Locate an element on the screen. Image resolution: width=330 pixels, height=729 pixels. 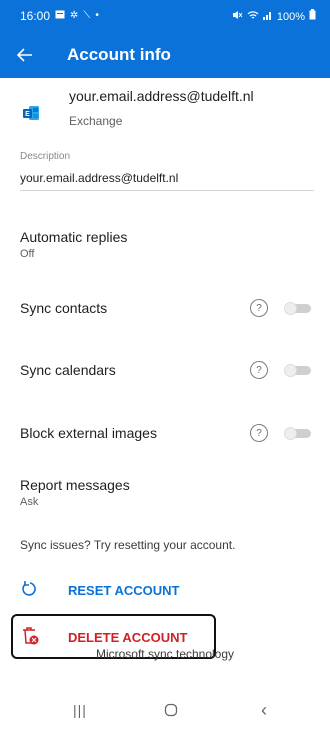
report-messages-setting: Report messages Ask is located at coordinates (167, 492).